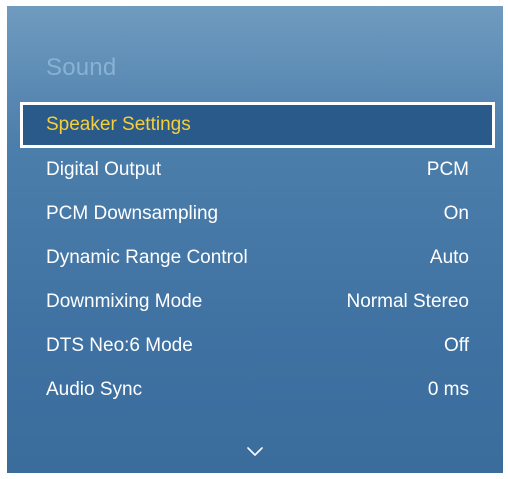 Image resolution: width=508 pixels, height=479 pixels. I want to click on menu-item-value: PCM, so click(447, 169).